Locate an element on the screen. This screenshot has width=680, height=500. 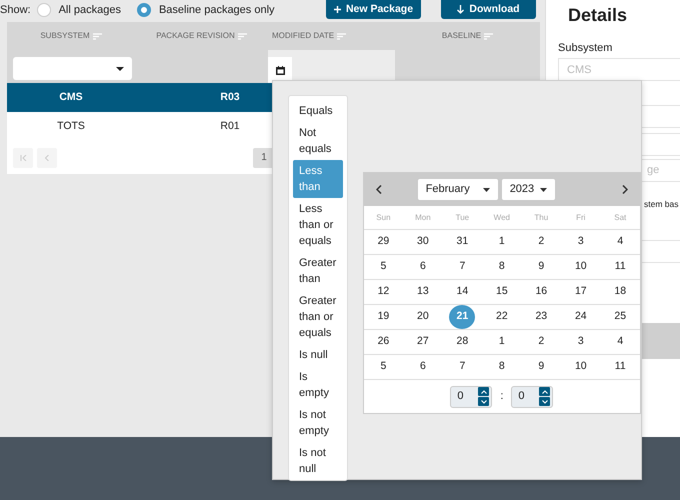
weekday-label: Sat is located at coordinates (620, 218).